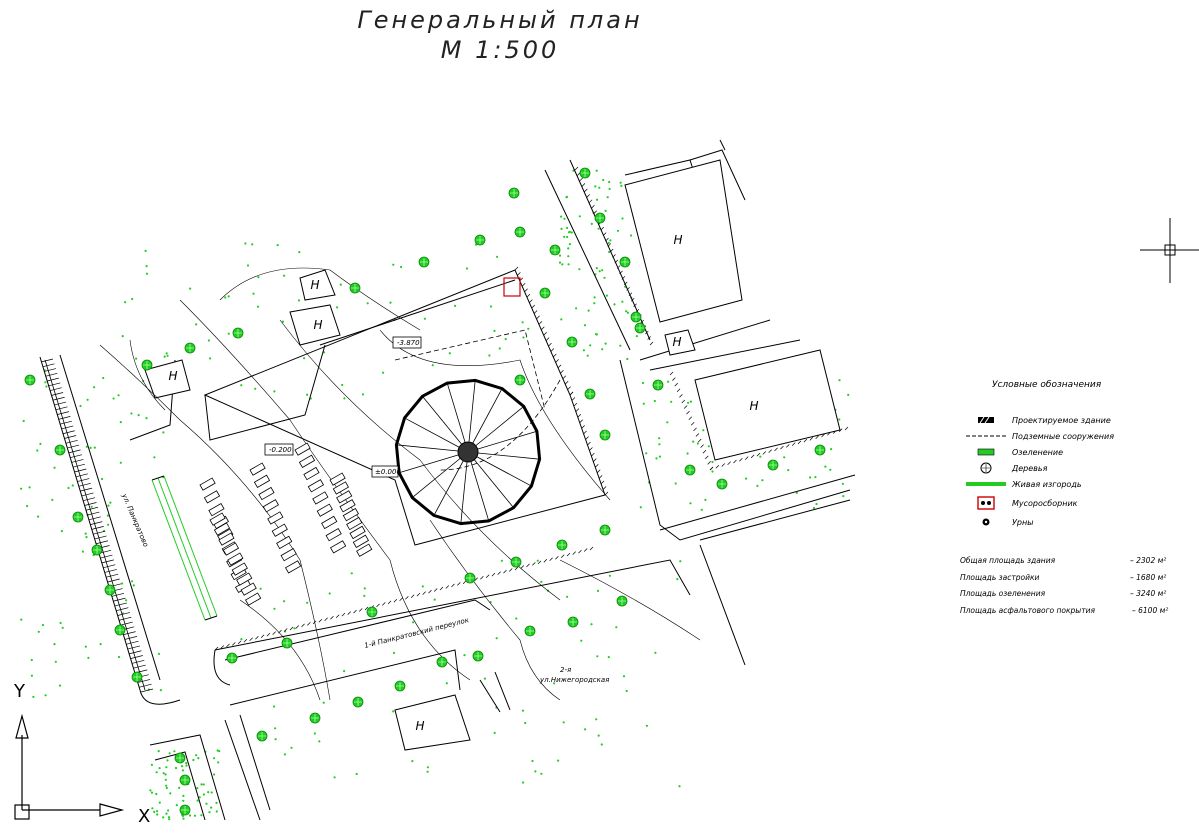 The width and height of the screenshot is (1199, 839). Describe the element at coordinates (574, 680) in the screenshot. I see `street-label: ул.Нижегородская` at that location.